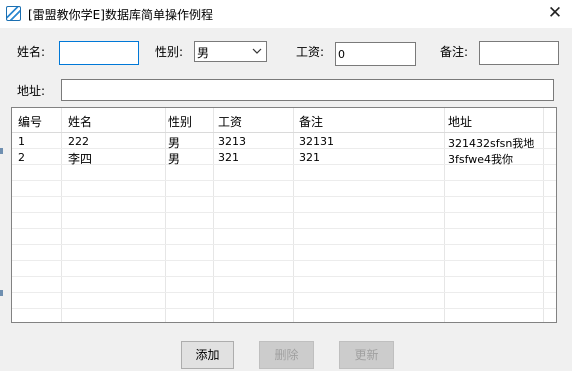  I want to click on window-title: [雷盟教你学E]数据库简单操作例程, so click(120, 15).